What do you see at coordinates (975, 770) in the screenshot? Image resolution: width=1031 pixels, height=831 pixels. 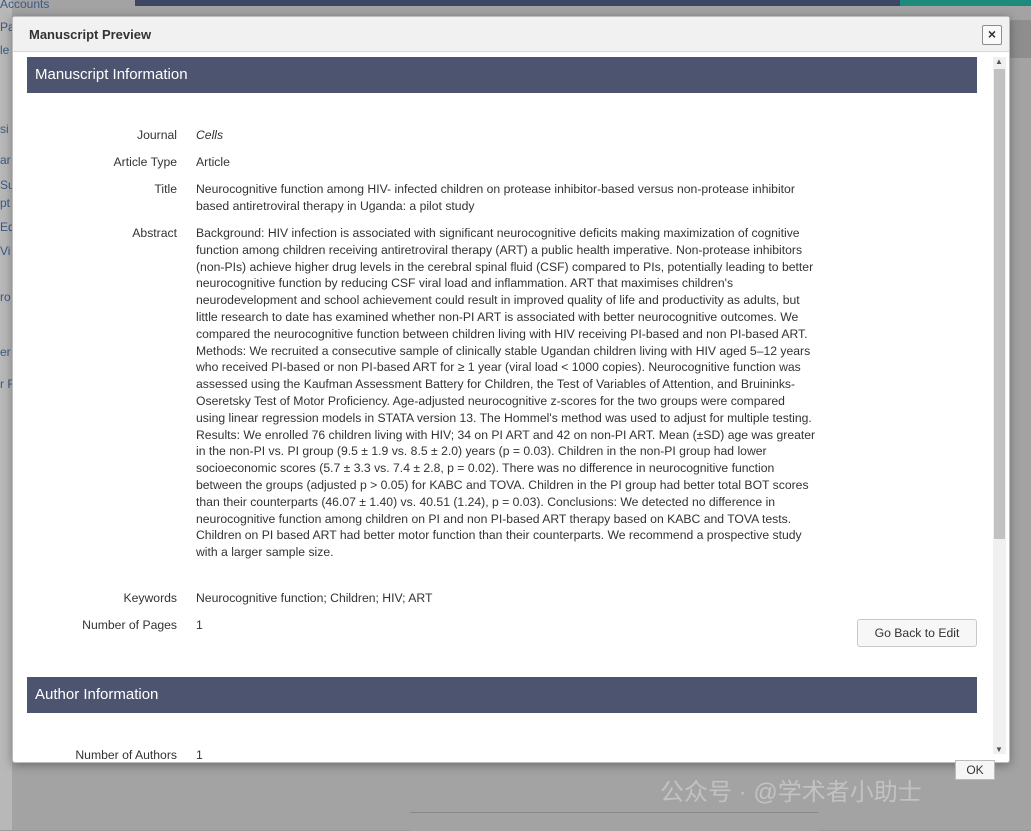 I see `ok-button: OK` at bounding box center [975, 770].